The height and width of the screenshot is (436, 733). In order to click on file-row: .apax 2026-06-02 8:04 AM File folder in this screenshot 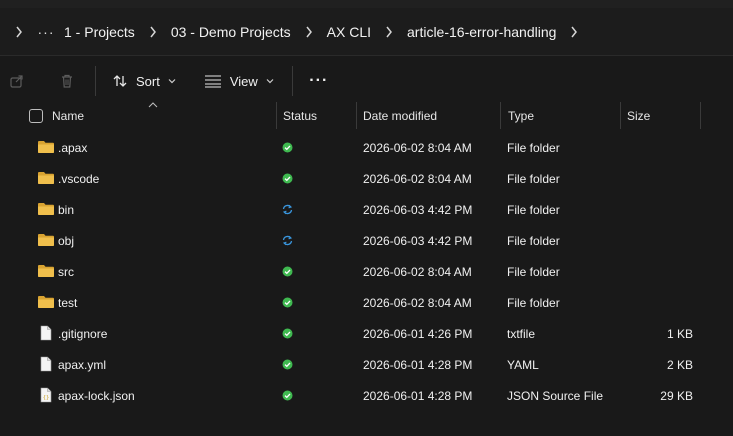, I will do `click(366, 147)`.